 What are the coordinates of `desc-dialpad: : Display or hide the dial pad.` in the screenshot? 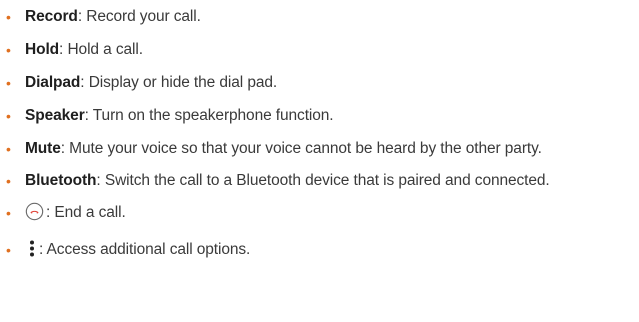 It's located at (179, 82).